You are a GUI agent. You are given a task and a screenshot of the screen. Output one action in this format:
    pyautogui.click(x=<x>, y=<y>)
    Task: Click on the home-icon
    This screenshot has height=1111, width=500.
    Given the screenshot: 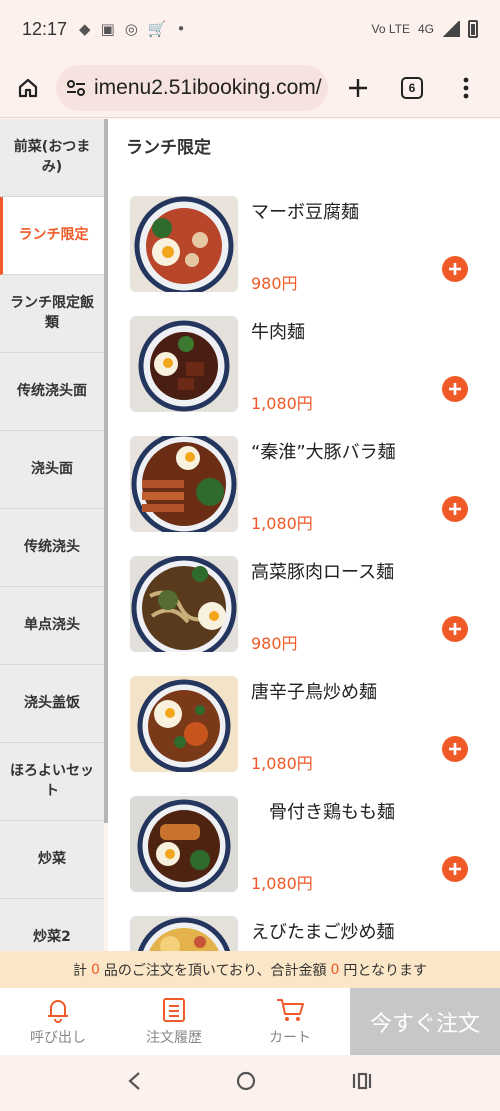 What is the action you would take?
    pyautogui.click(x=28, y=88)
    